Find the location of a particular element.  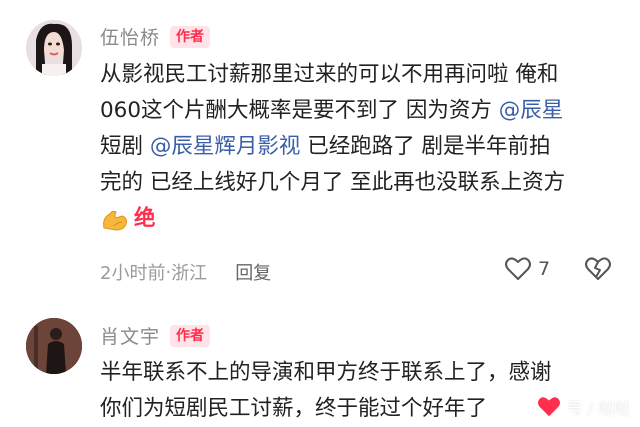

comment-header: 肖文宇 作者 is located at coordinates (155, 335).